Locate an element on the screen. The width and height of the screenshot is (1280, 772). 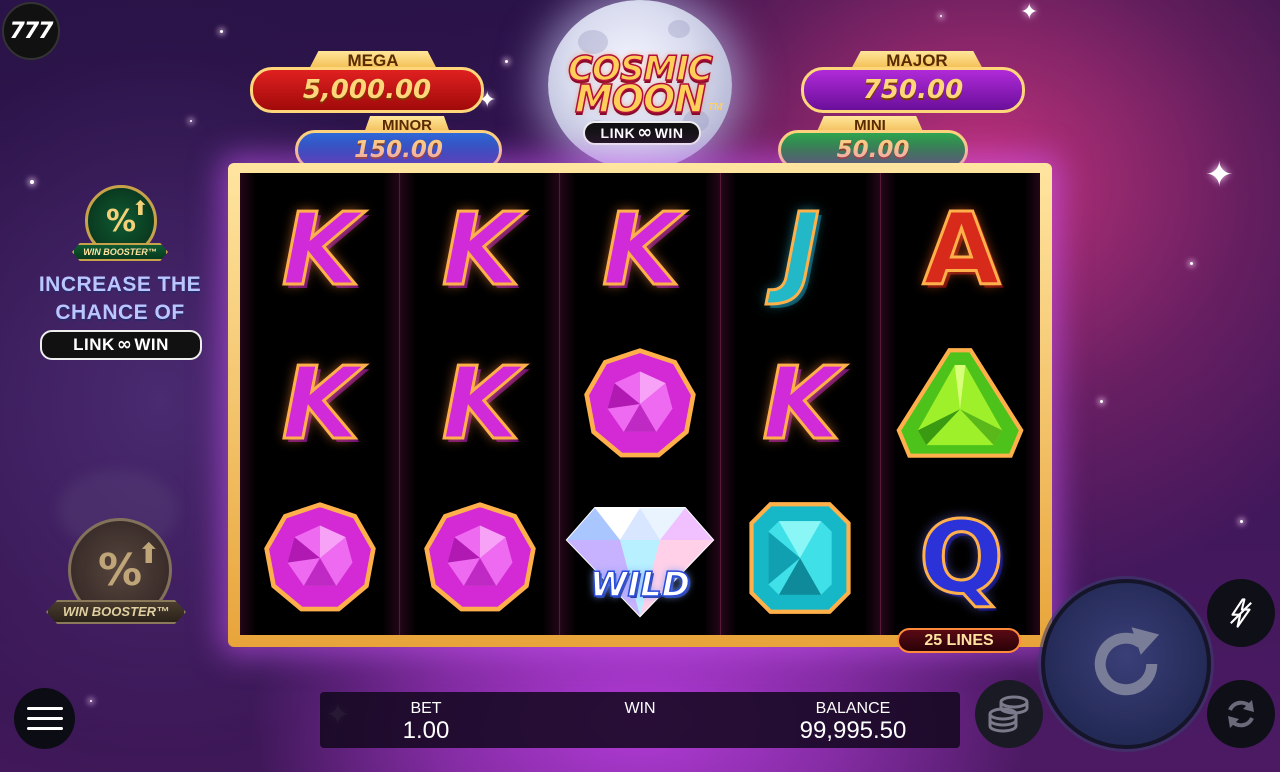
menu-button is located at coordinates (44, 718).